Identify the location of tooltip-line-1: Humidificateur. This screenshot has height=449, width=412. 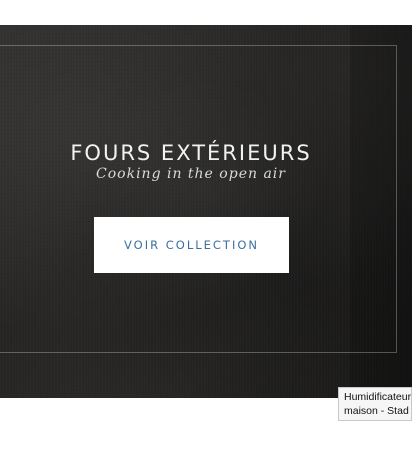
(378, 397).